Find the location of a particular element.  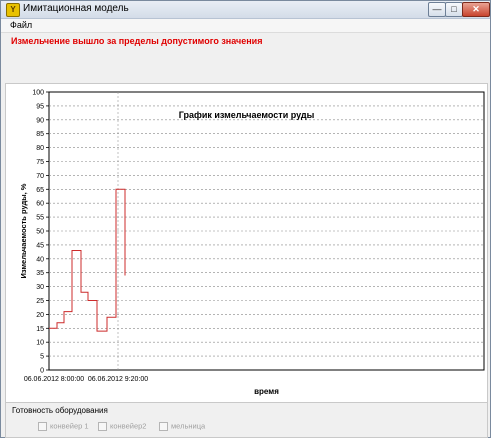

y-tick-label: 75 is located at coordinates (40, 162).